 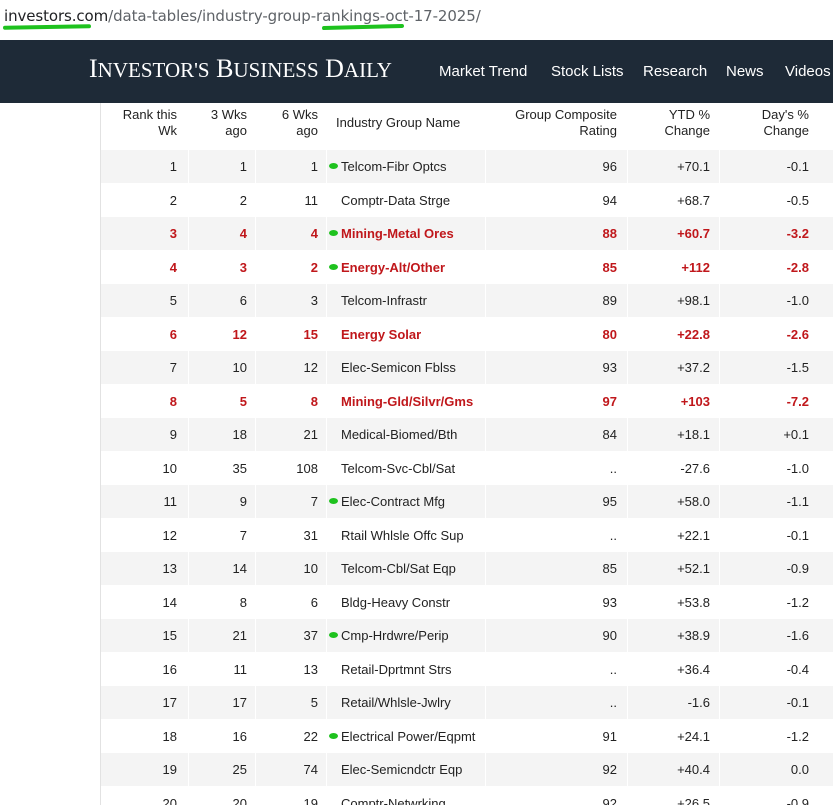 I want to click on col-rank-line2: Wk, so click(x=167, y=130).